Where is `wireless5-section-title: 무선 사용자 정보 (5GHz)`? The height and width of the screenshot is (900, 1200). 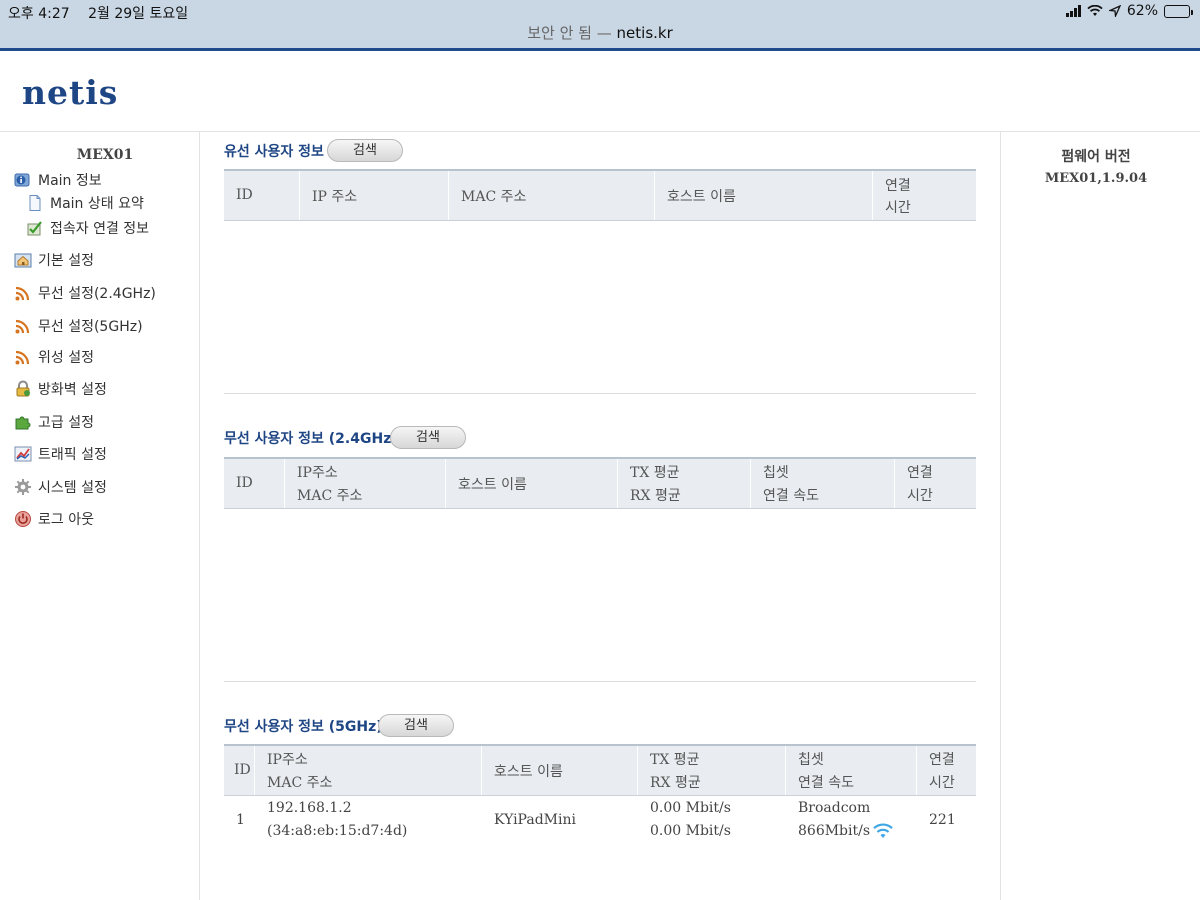 wireless5-section-title: 무선 사용자 정보 (5GHz) is located at coordinates (303, 727).